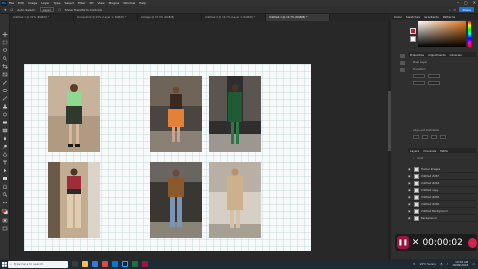 The width and height of the screenshot is (478, 269). Describe the element at coordinates (298, 17) in the screenshot. I see `tab-document-active: Untitled-1 @ 12.7% (RGB/8) *` at that location.